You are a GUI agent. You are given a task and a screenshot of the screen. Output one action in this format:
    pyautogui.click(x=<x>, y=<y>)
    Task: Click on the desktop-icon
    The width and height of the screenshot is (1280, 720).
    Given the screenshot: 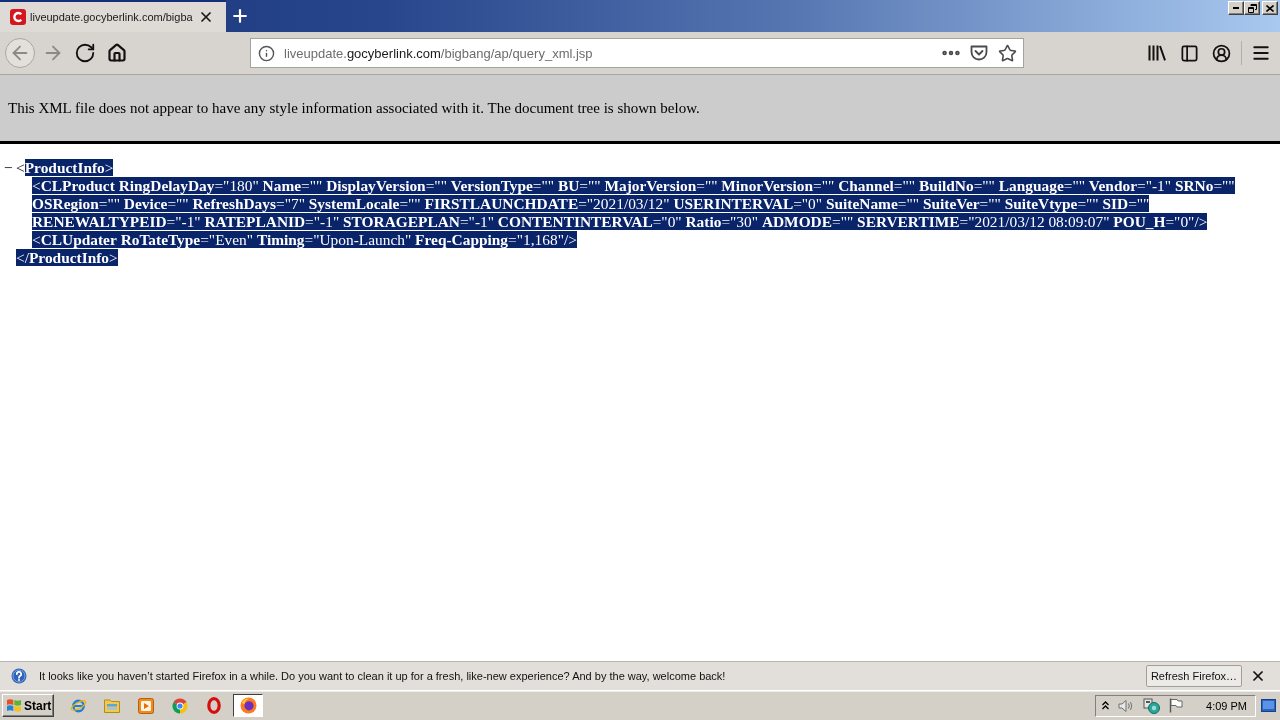 What is the action you would take?
    pyautogui.click(x=1268, y=705)
    